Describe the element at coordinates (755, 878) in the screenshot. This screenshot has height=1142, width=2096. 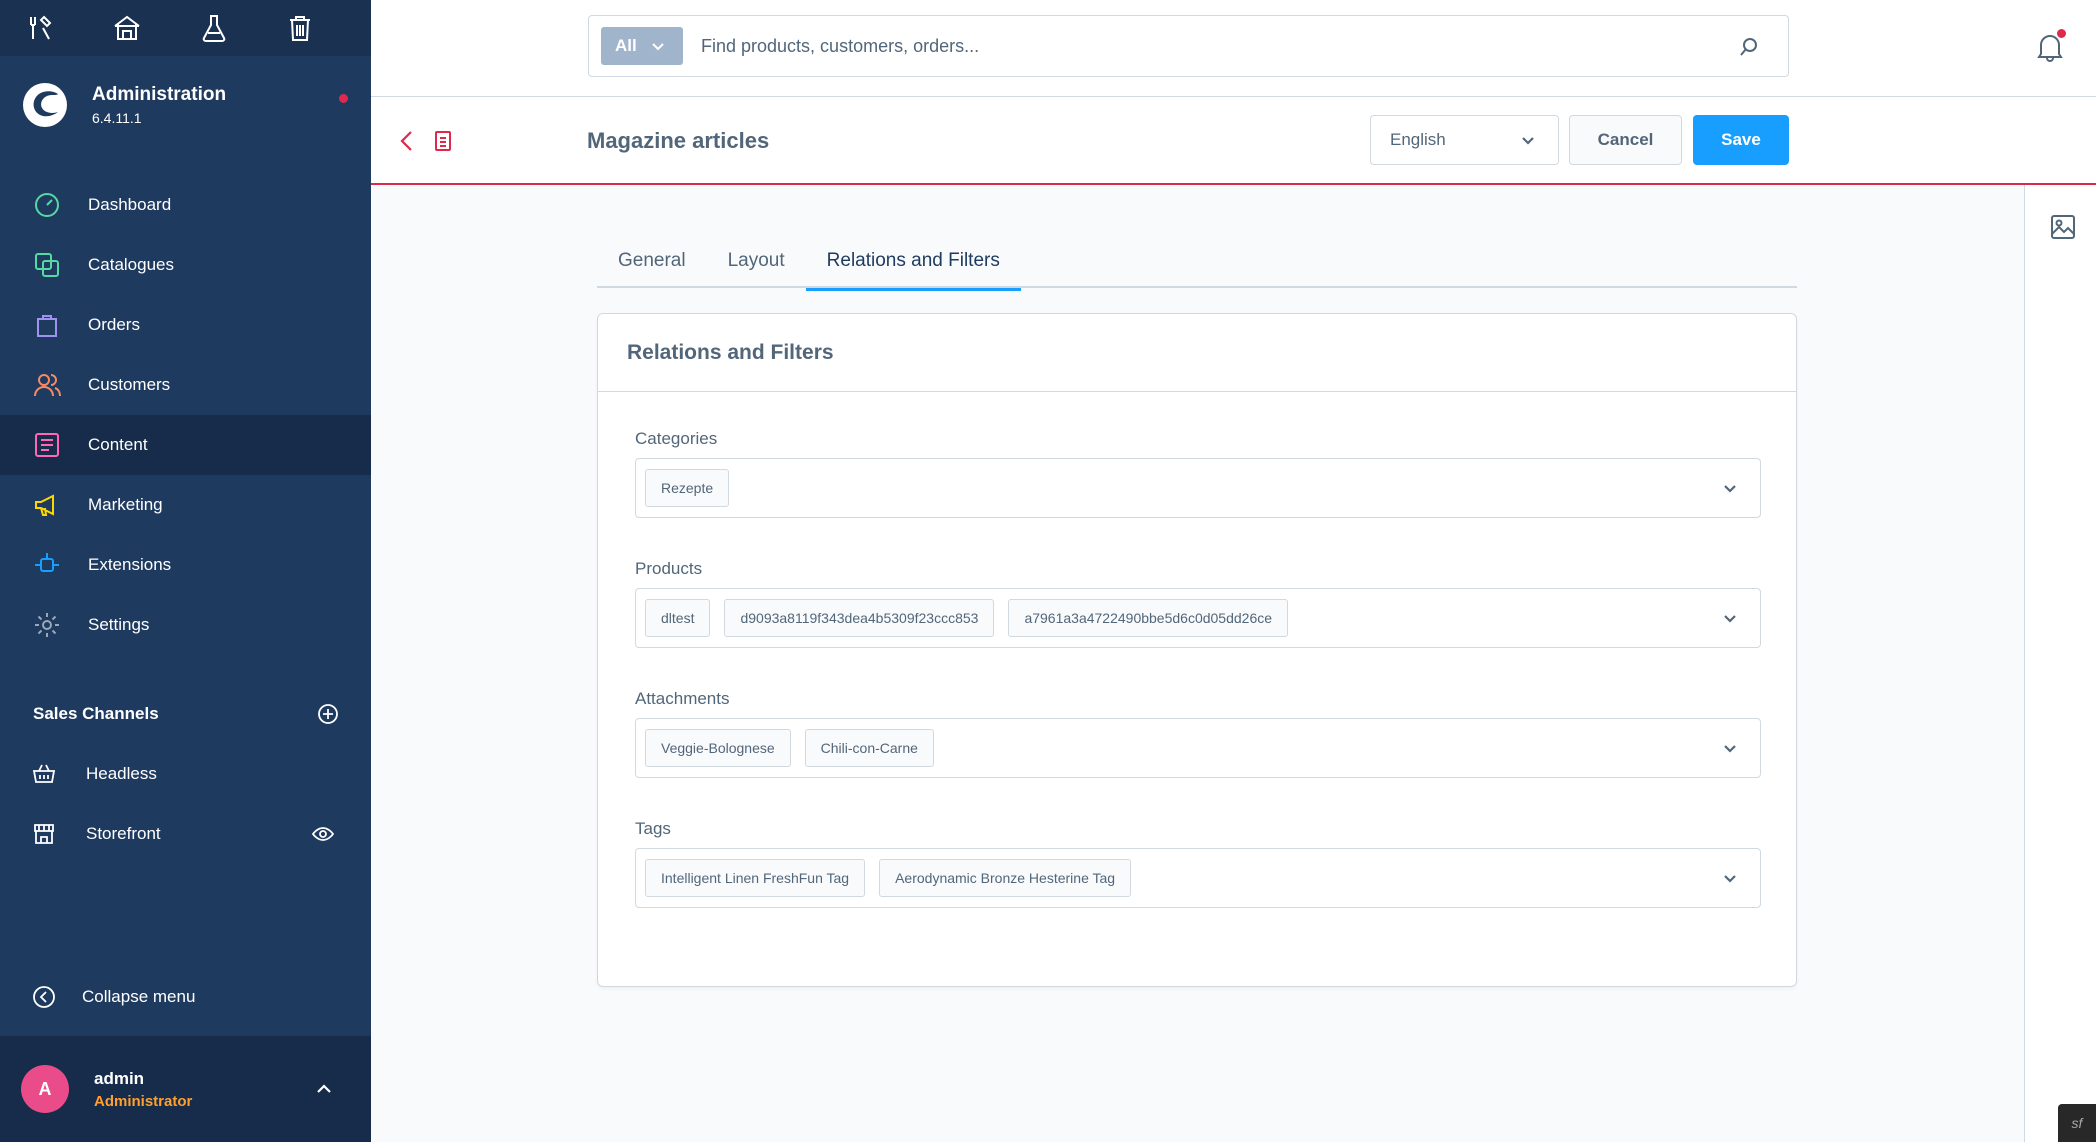
I see `selection-chip: Intelligent Linen FreshFun Tag` at that location.